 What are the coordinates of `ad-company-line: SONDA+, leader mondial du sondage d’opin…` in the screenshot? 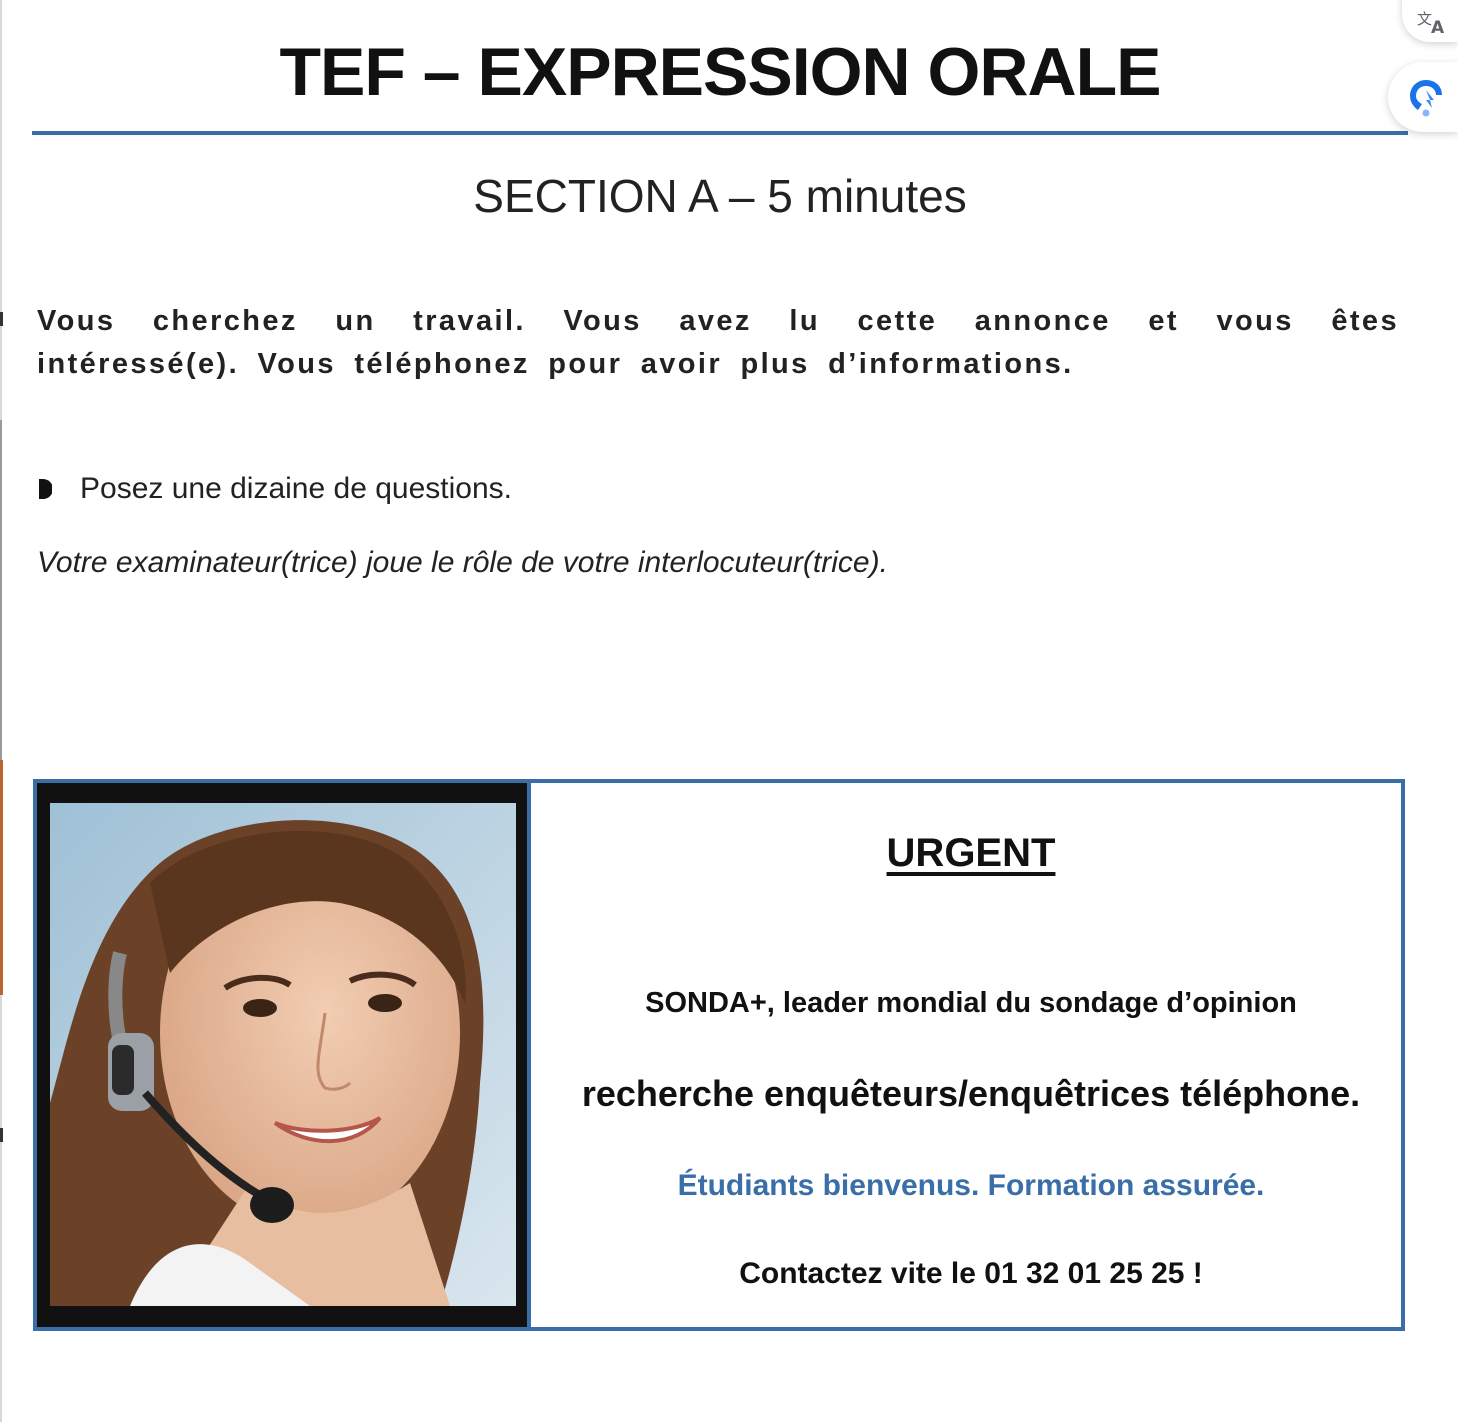 It's located at (971, 1003).